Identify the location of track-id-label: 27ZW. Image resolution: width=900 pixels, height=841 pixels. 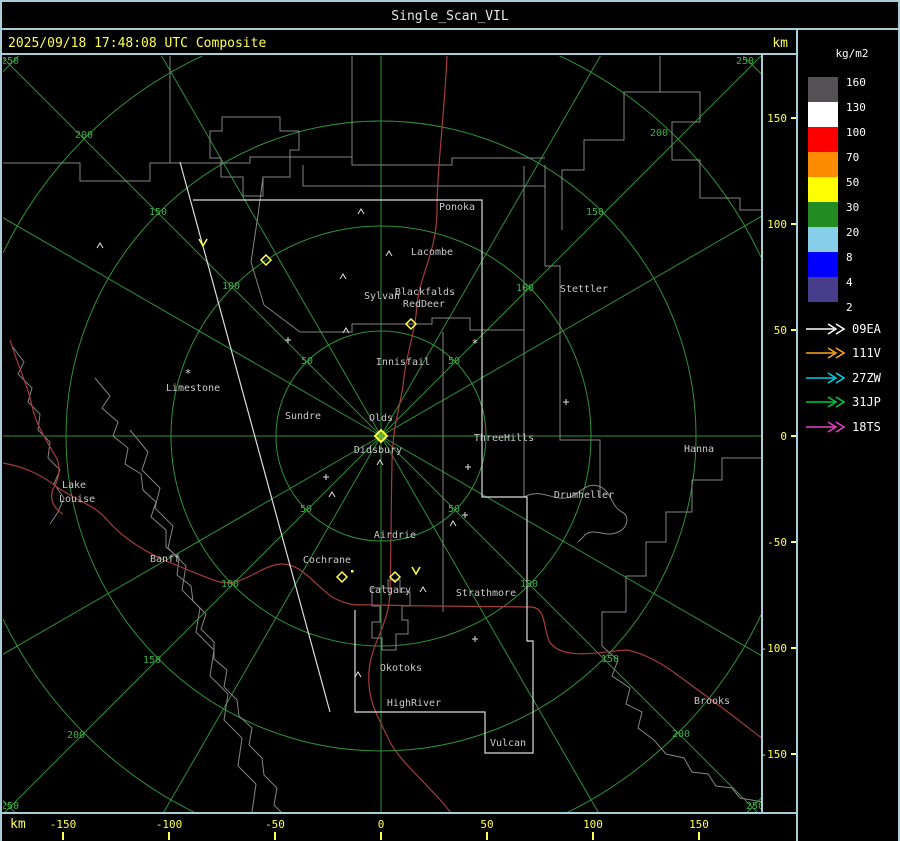
(867, 378).